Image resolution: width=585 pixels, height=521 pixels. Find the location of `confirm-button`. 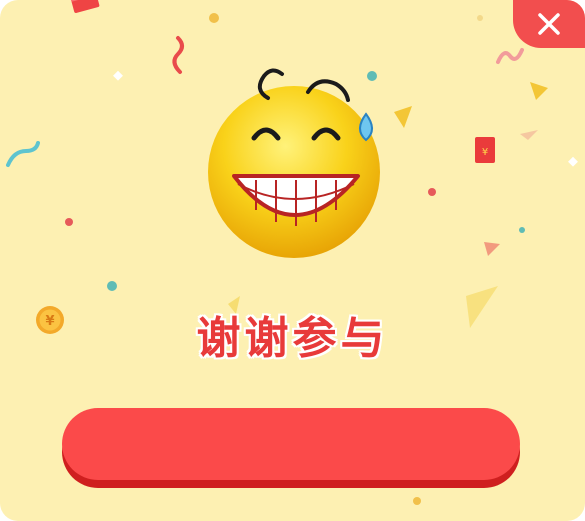

confirm-button is located at coordinates (291, 444).